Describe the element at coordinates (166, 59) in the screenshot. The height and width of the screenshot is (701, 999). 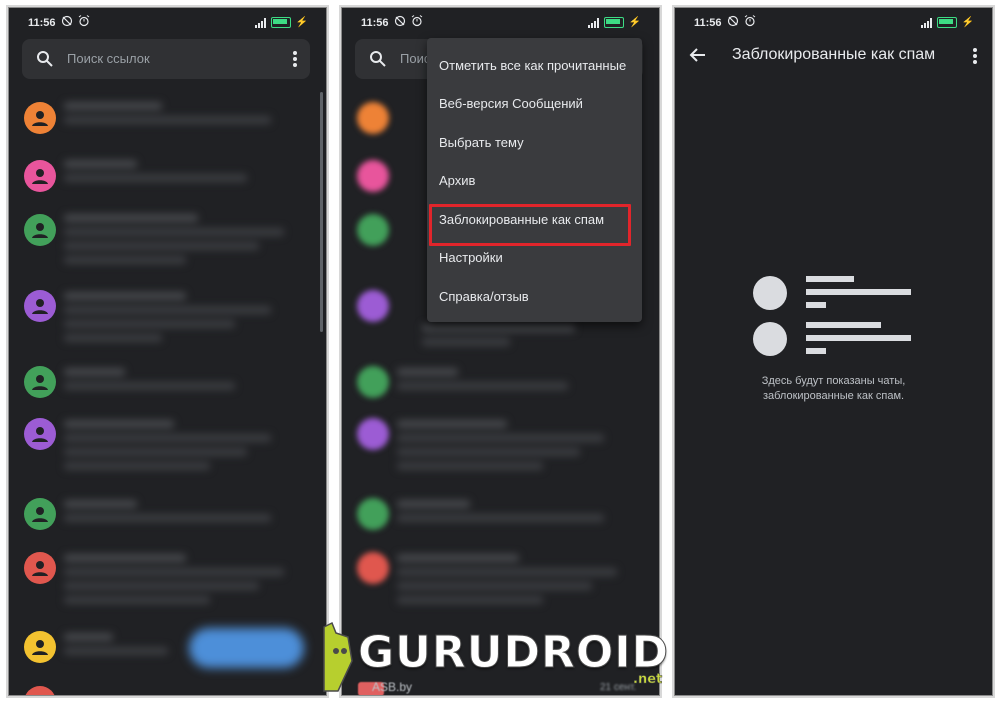
I see `search-bar: Поиск ссылок` at that location.